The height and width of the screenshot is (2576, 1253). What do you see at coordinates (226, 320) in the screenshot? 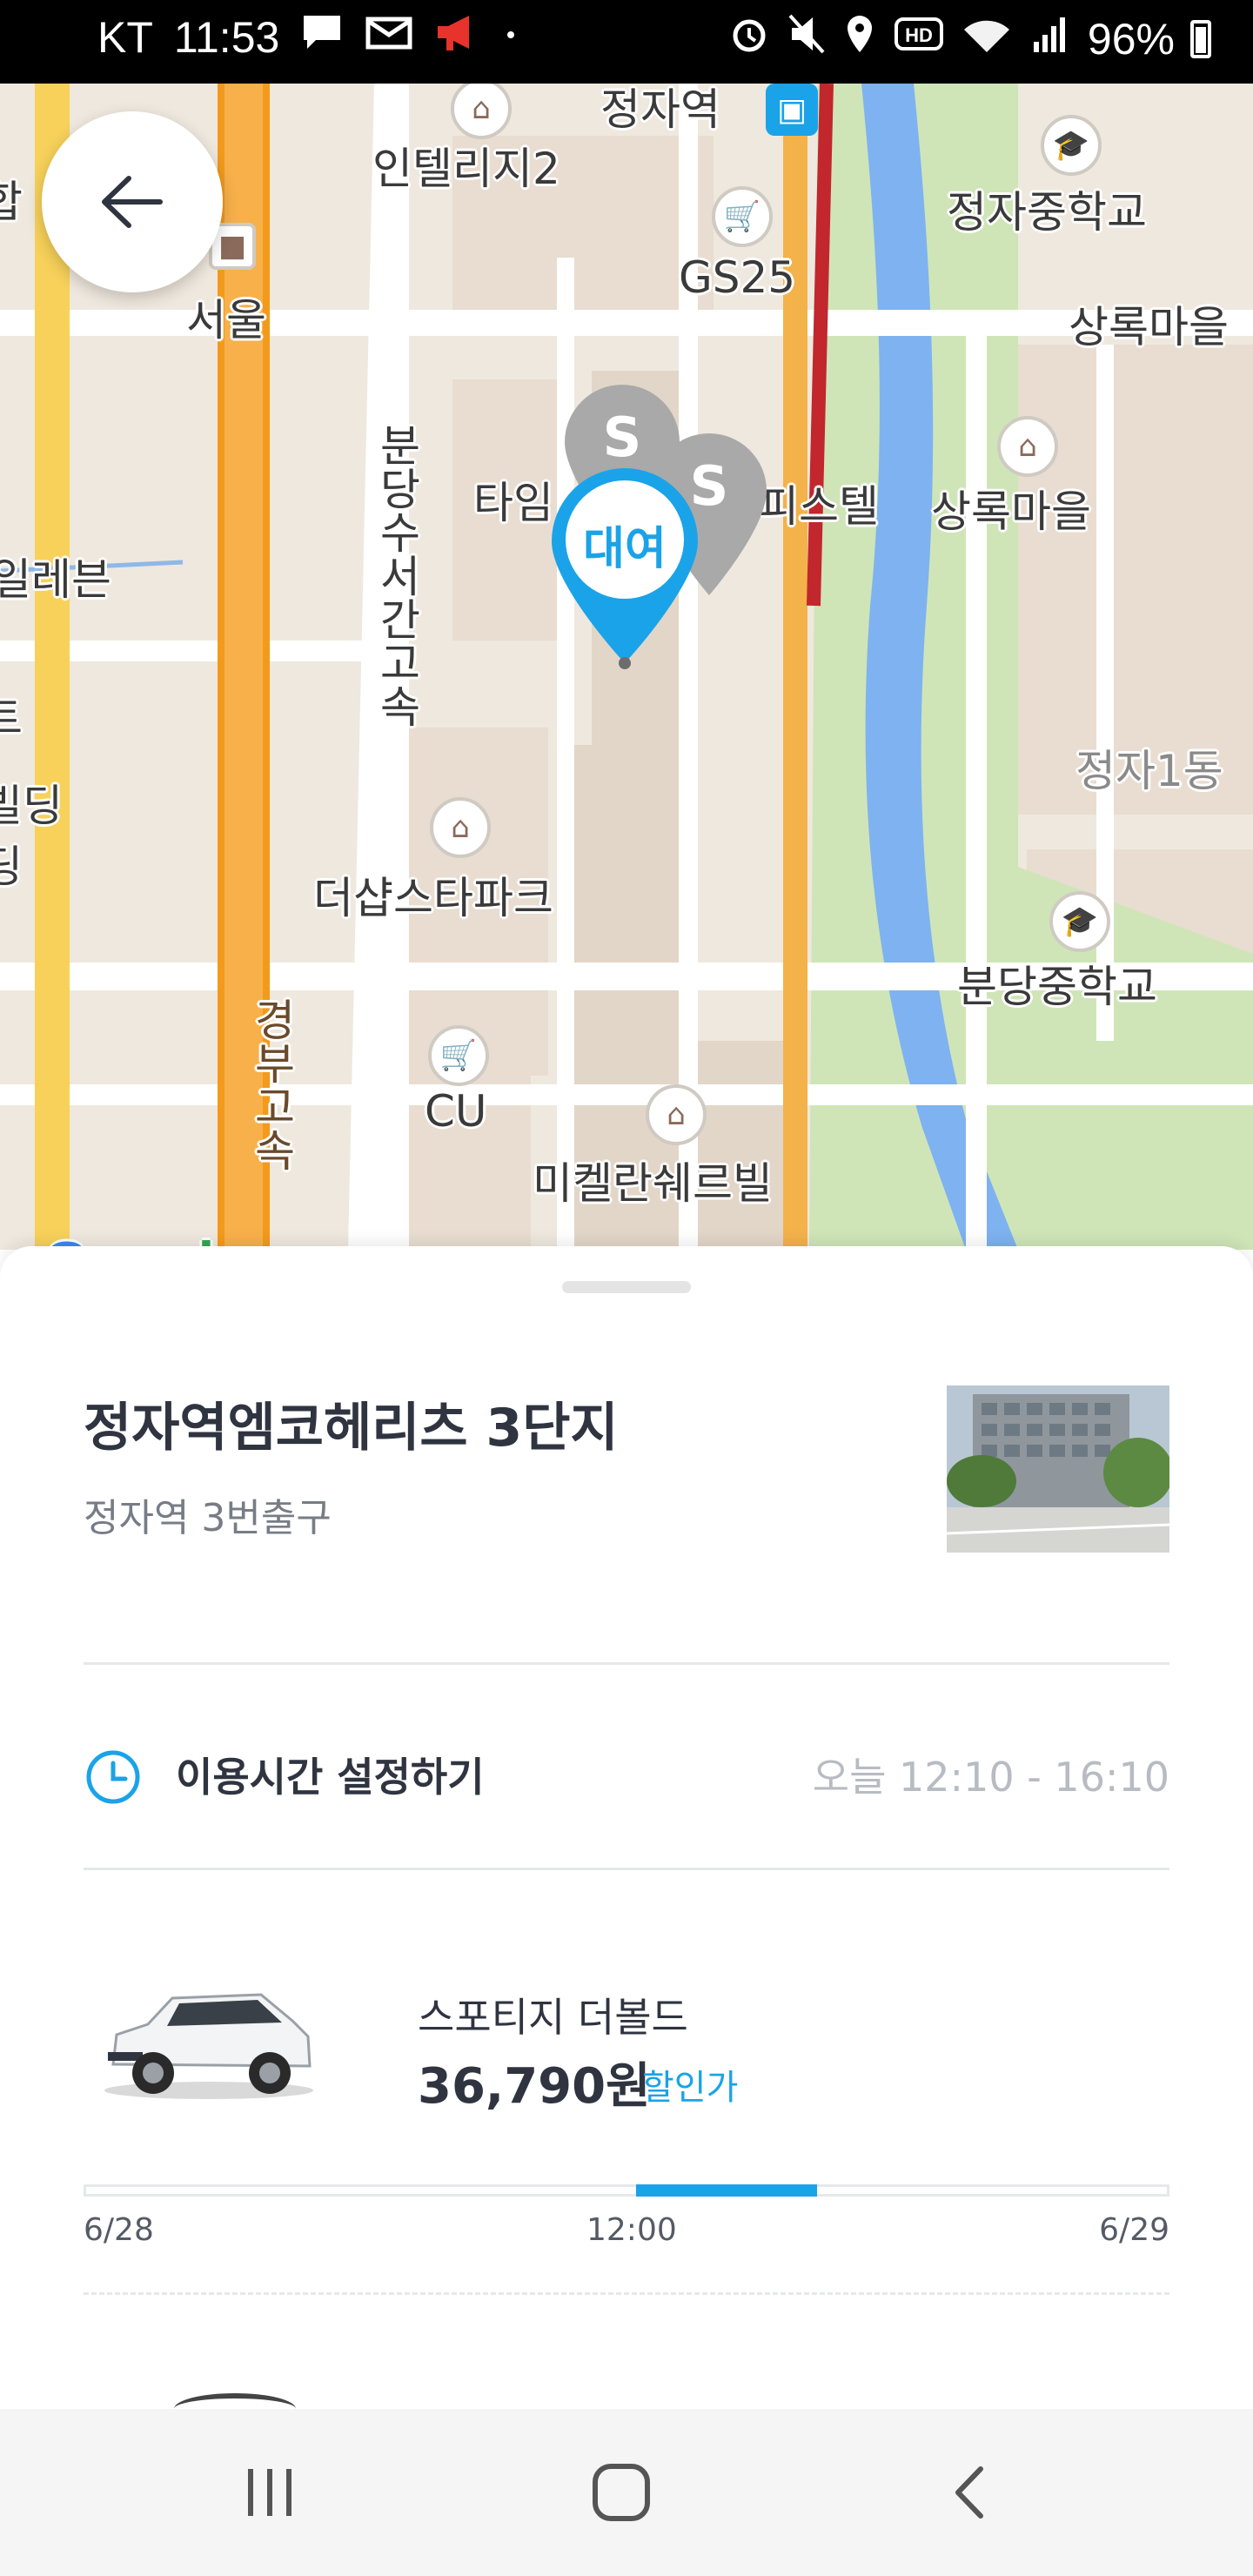
I see `map-label-seoul: 서울` at bounding box center [226, 320].